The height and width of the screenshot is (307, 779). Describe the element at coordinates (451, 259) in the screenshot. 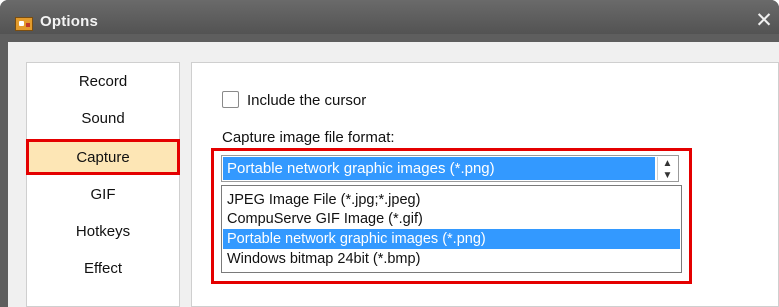

I see `format-option-bmp: Windows bitmap 24bit (*.bmp)` at that location.